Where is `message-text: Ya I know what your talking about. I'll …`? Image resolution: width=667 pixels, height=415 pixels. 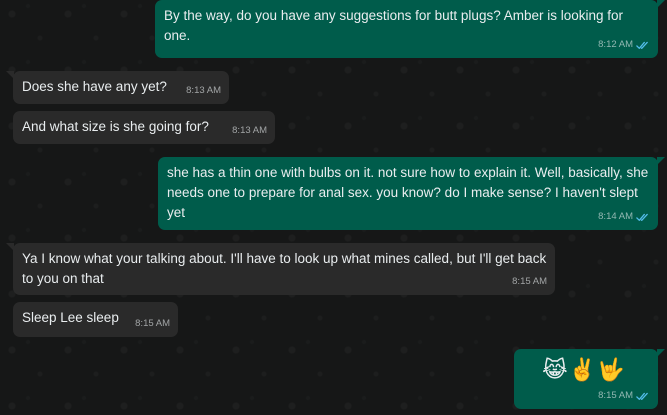
message-text: Ya I know what your talking about. I'll … is located at coordinates (284, 268).